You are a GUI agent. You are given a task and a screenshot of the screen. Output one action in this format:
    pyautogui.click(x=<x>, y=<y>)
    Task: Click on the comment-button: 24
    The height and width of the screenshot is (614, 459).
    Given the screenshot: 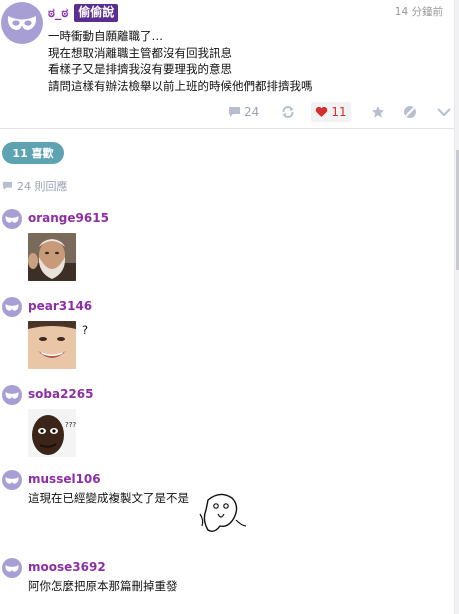 What is the action you would take?
    pyautogui.click(x=243, y=112)
    